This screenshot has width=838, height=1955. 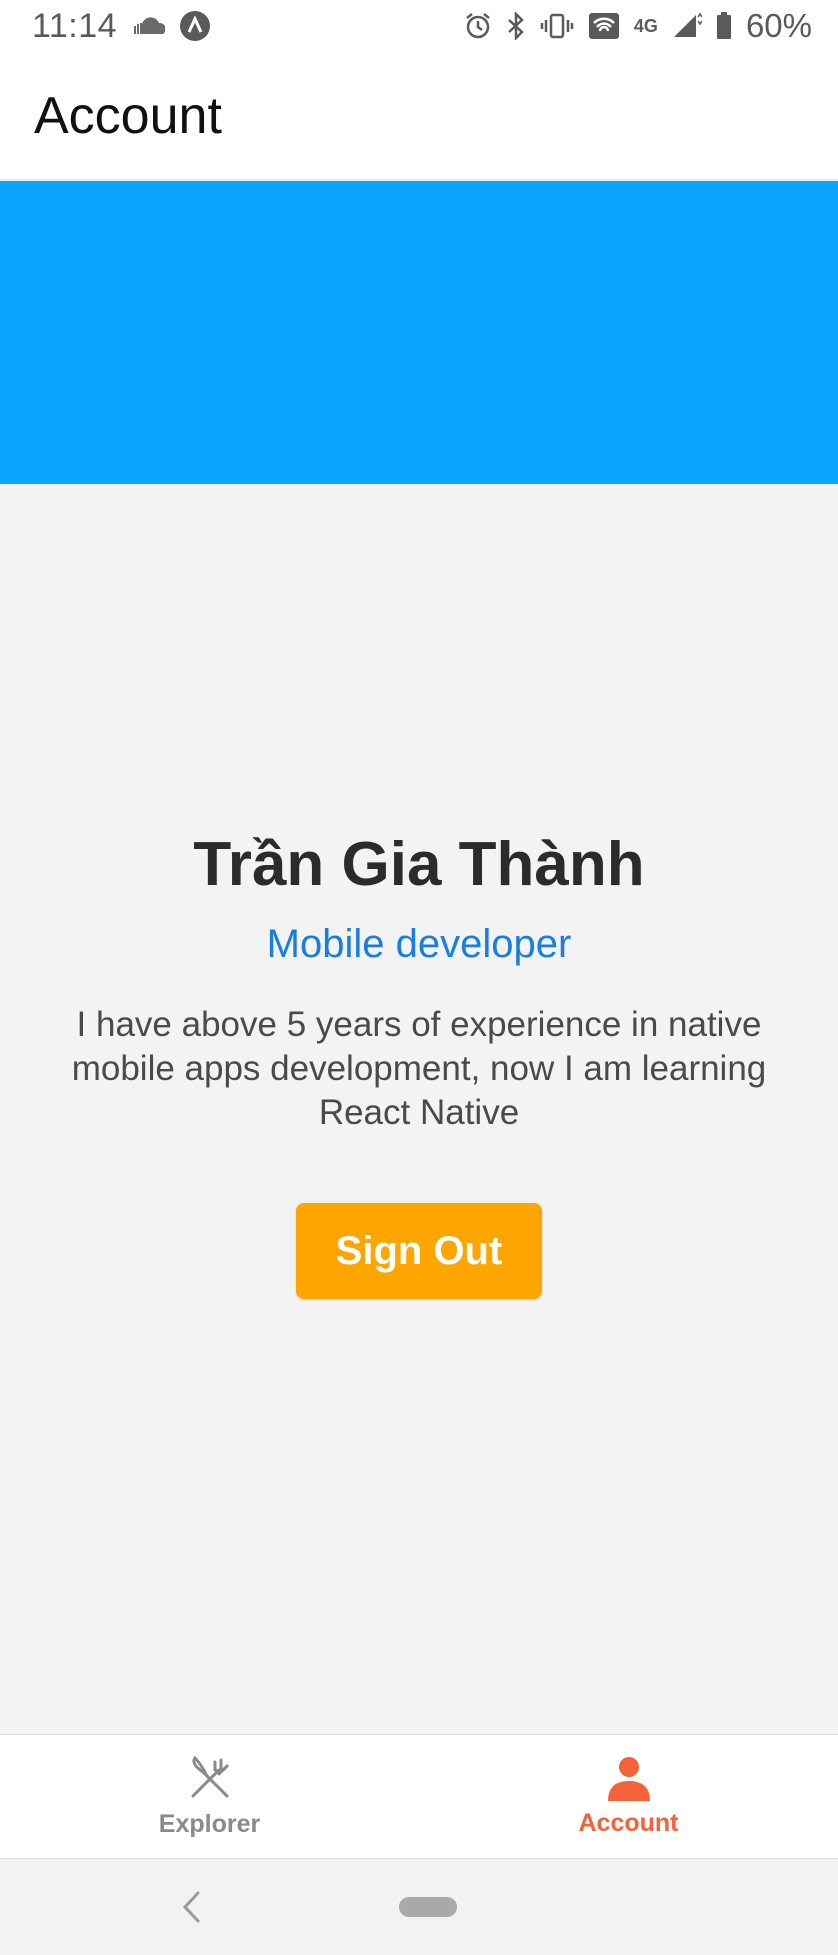 What do you see at coordinates (75, 25) in the screenshot?
I see `status-time: 11:14` at bounding box center [75, 25].